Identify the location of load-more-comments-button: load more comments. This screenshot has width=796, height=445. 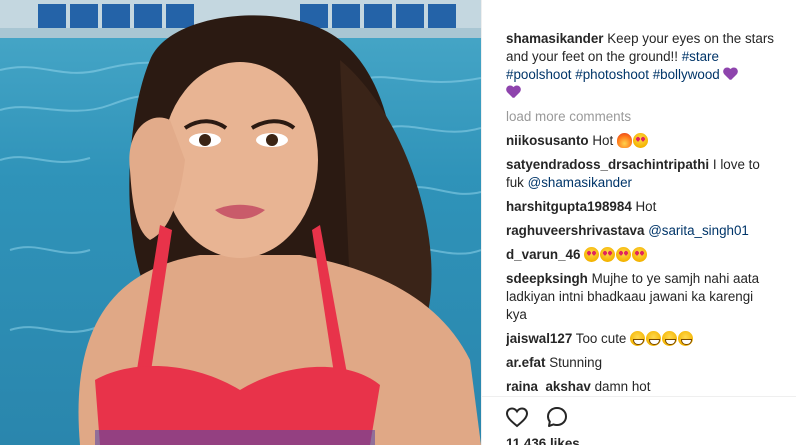
(641, 117).